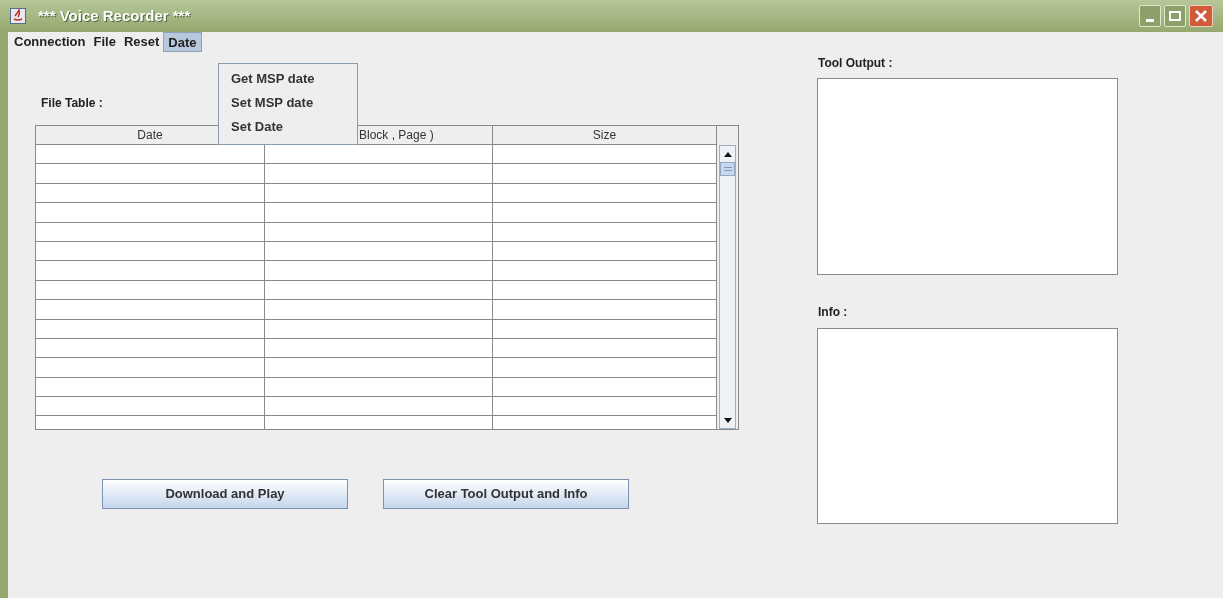  I want to click on minimize-button, so click(1150, 16).